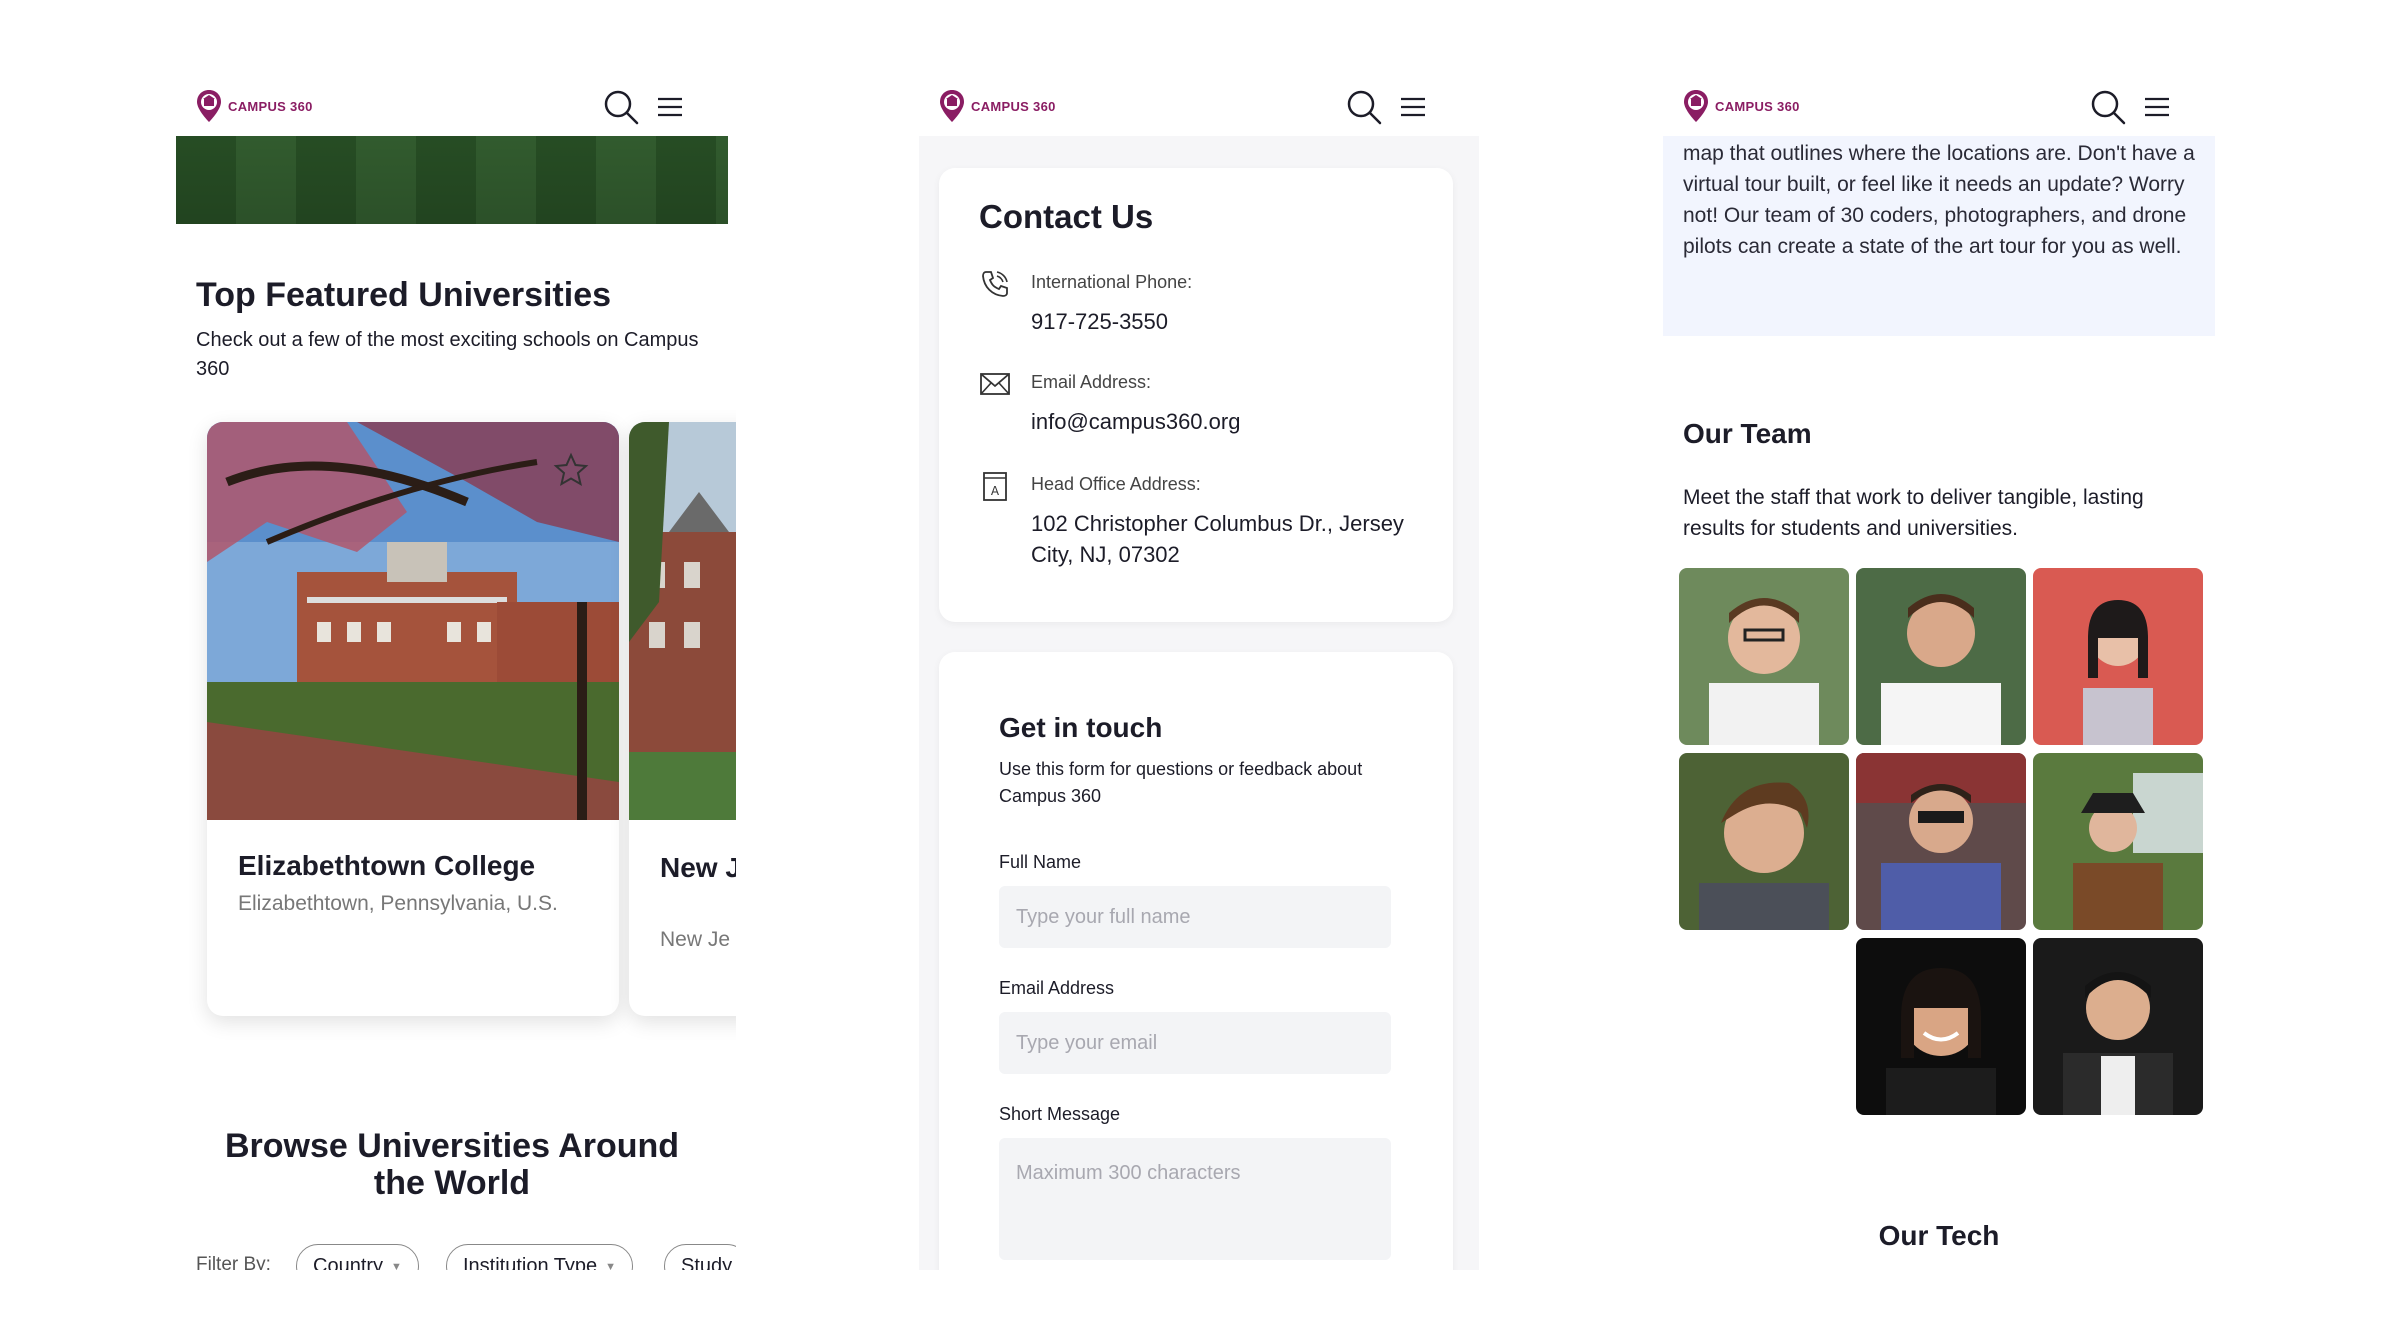  What do you see at coordinates (1066, 216) in the screenshot?
I see `contact-title: Contact Us` at bounding box center [1066, 216].